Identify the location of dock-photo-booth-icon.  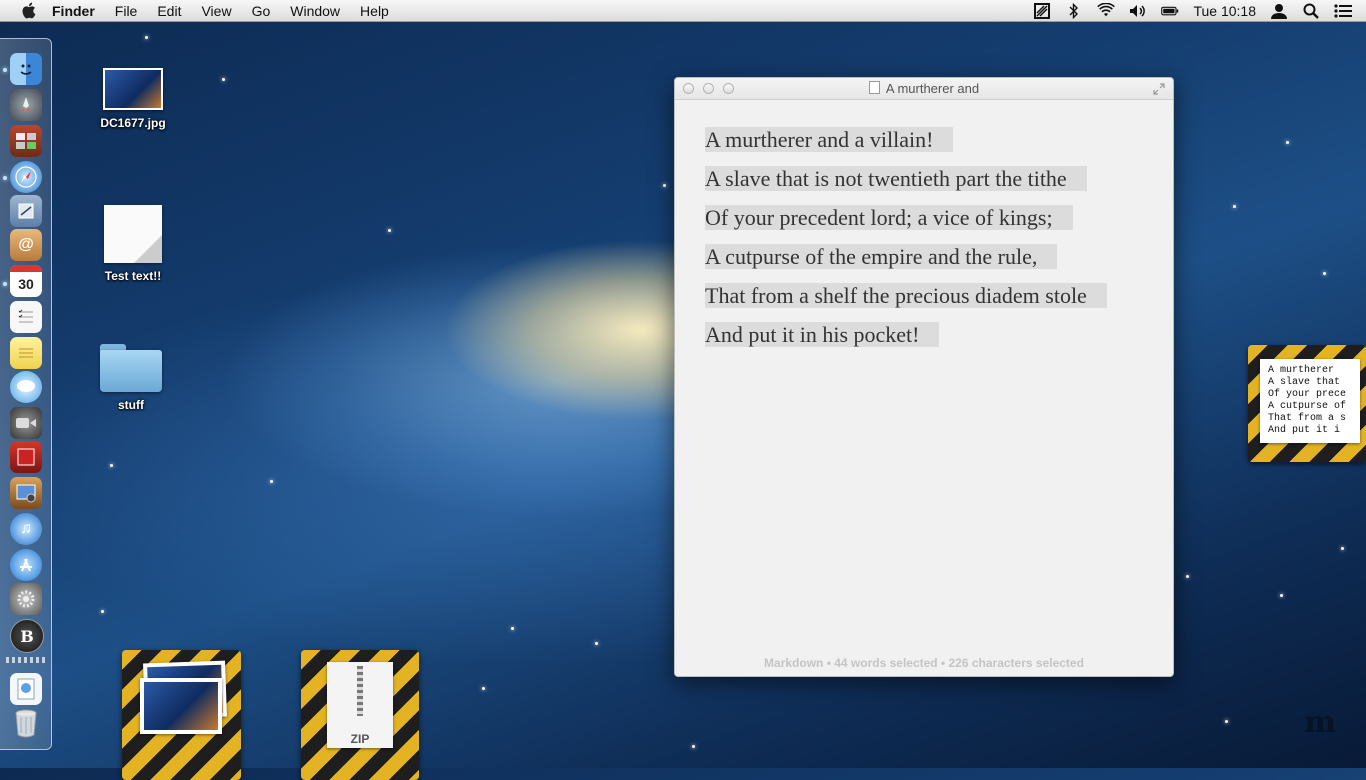
(26, 141).